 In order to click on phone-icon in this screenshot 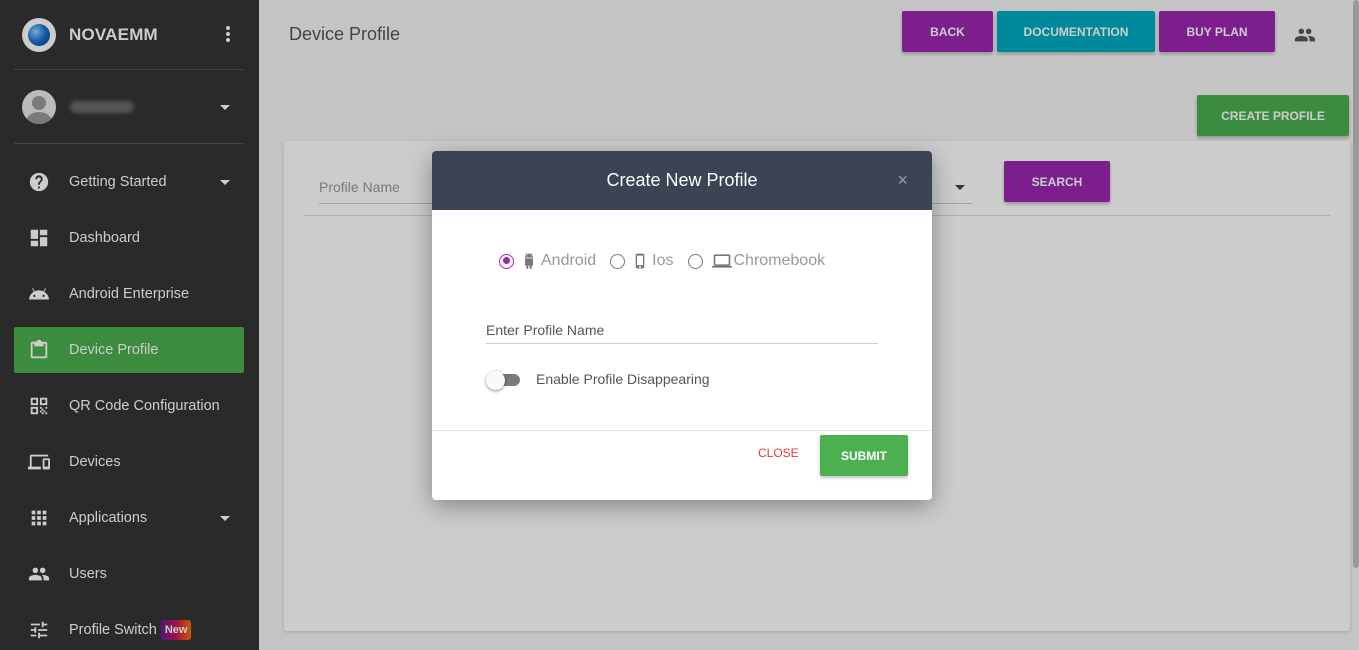, I will do `click(640, 261)`.